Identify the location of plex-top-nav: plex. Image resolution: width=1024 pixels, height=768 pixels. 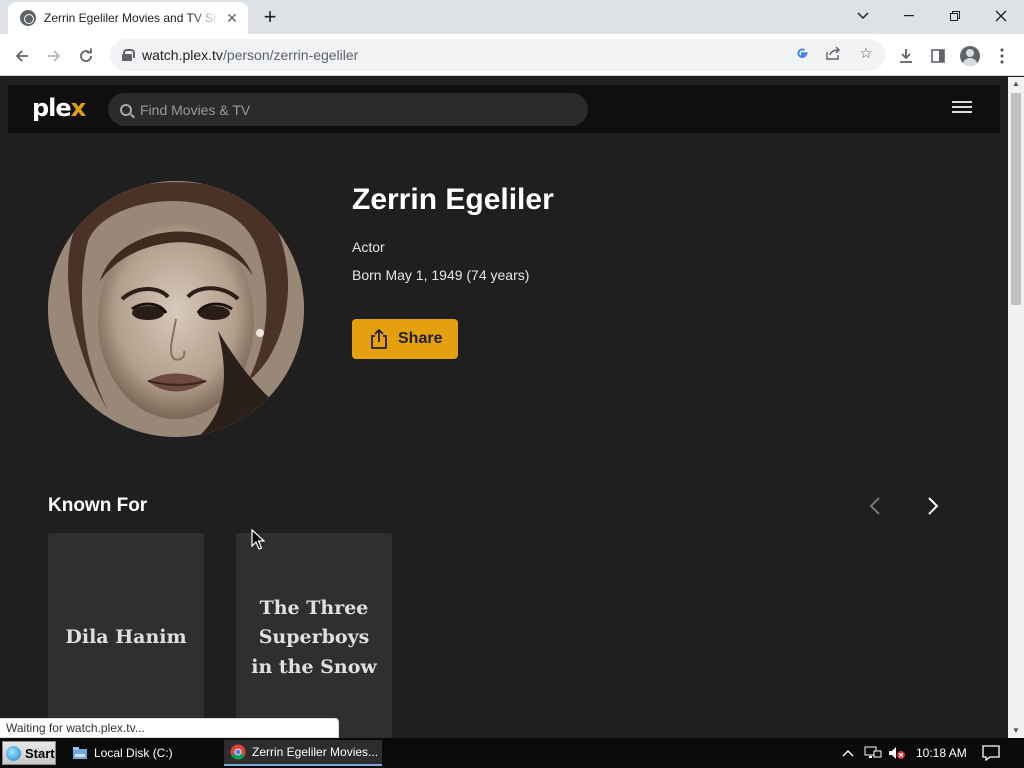
(504, 109).